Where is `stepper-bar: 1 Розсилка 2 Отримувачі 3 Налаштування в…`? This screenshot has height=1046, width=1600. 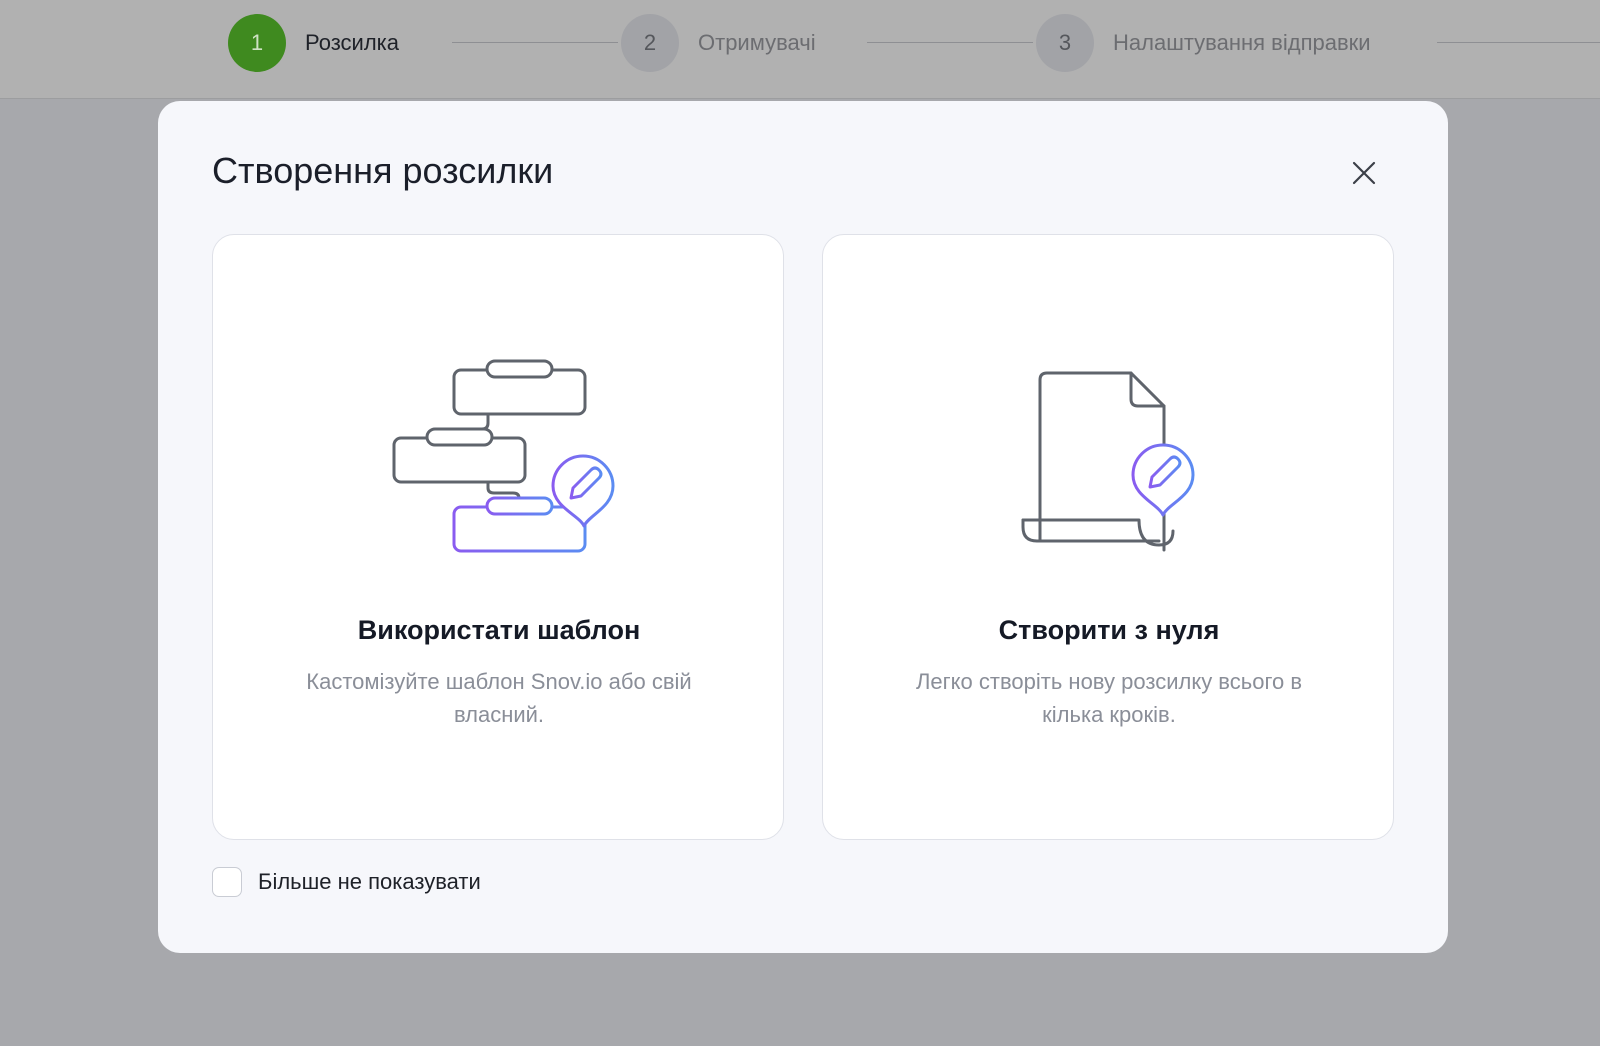
stepper-bar: 1 Розсилка 2 Отримувачі 3 Налаштування в… is located at coordinates (800, 49).